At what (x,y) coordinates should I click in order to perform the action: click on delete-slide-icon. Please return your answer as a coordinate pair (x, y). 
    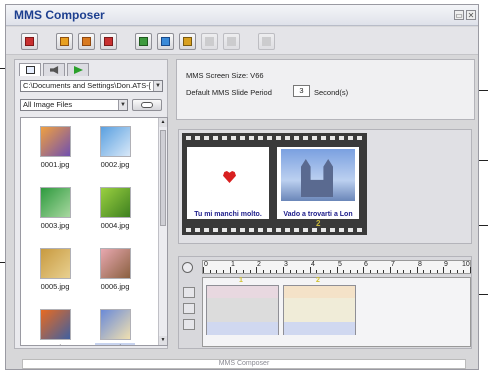
    Looking at the image, I should click on (108, 41).